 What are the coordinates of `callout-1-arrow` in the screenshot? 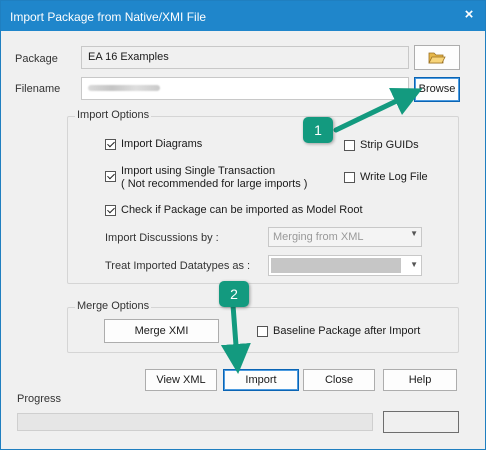 It's located at (378, 110).